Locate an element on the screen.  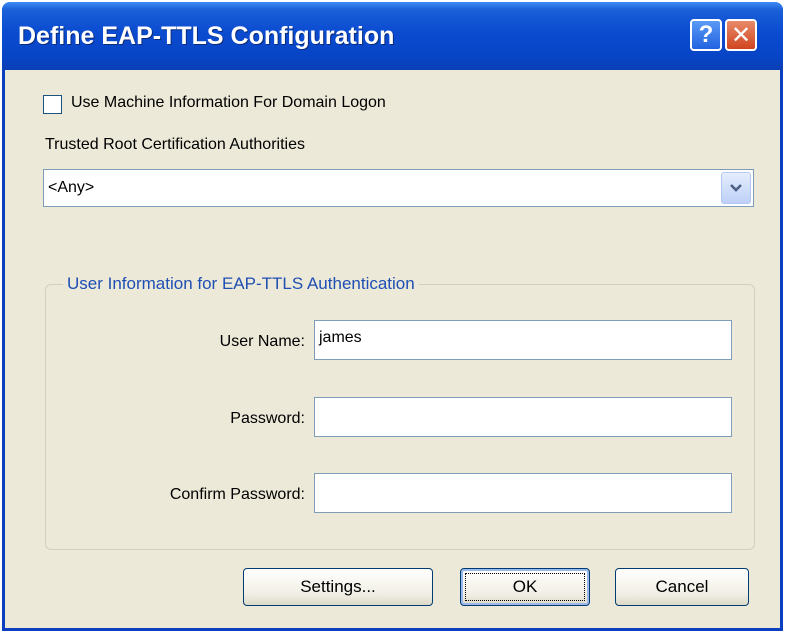
help-button: ? is located at coordinates (706, 35).